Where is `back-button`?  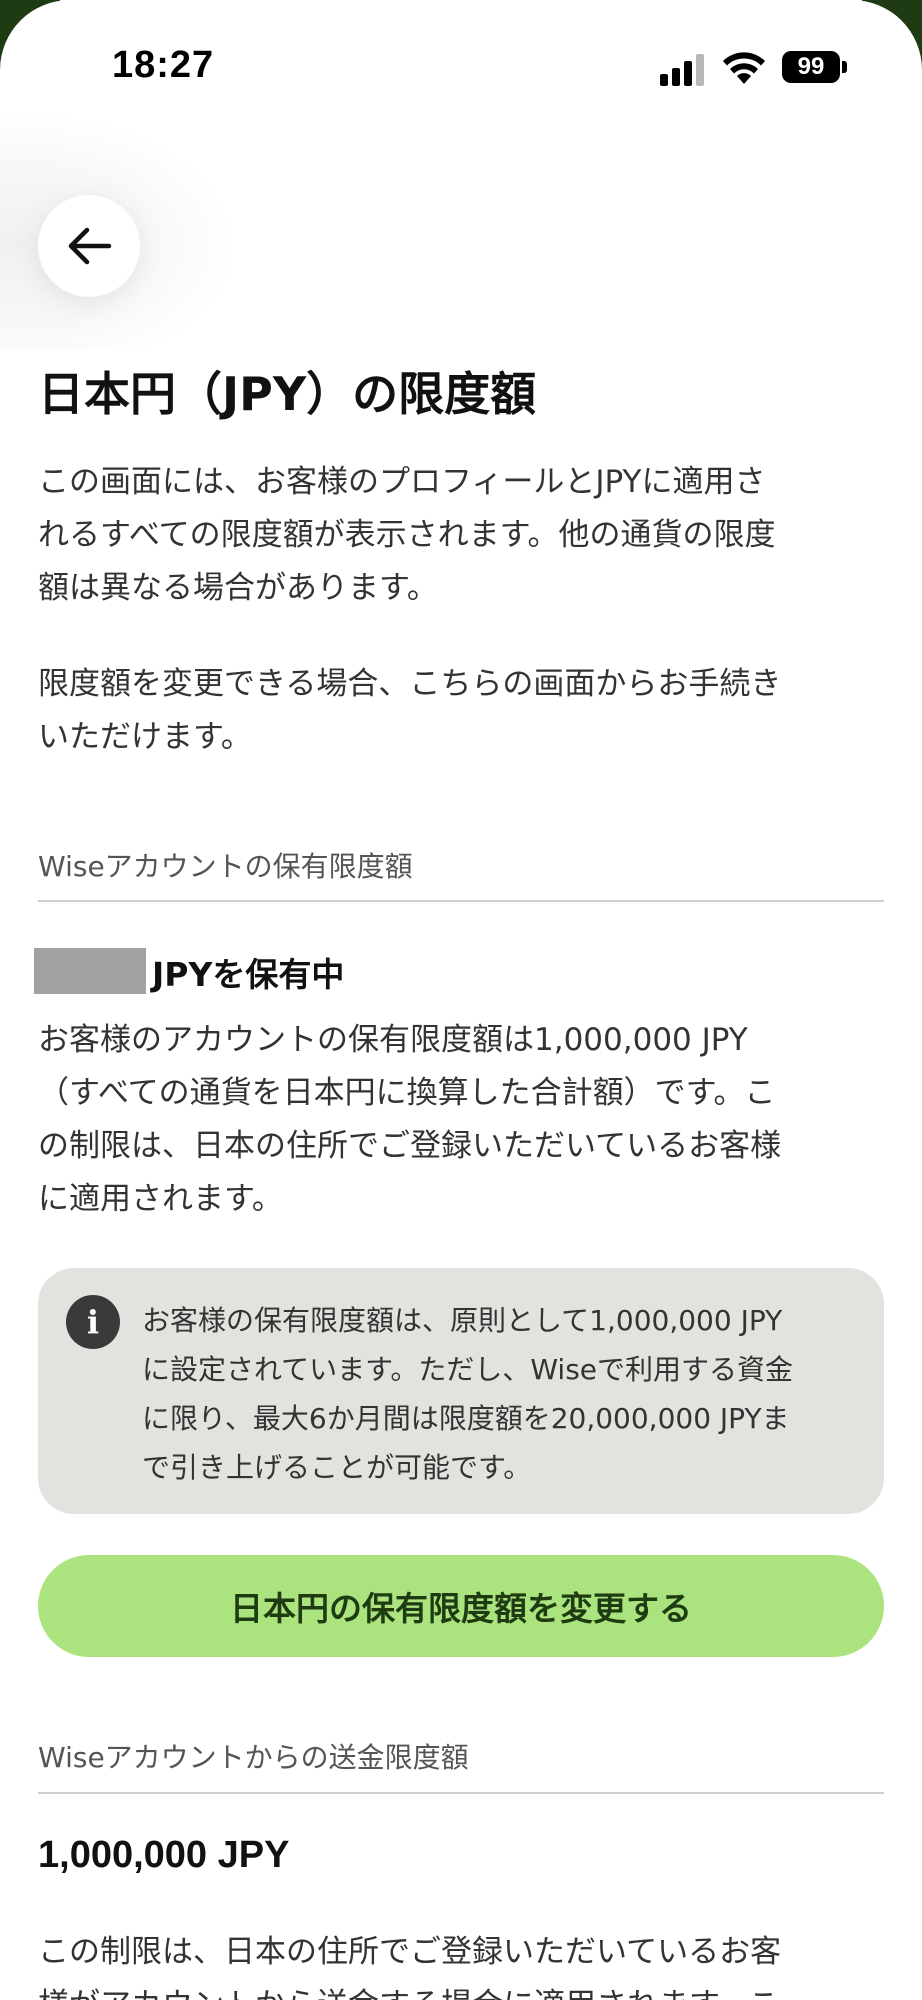 back-button is located at coordinates (89, 246).